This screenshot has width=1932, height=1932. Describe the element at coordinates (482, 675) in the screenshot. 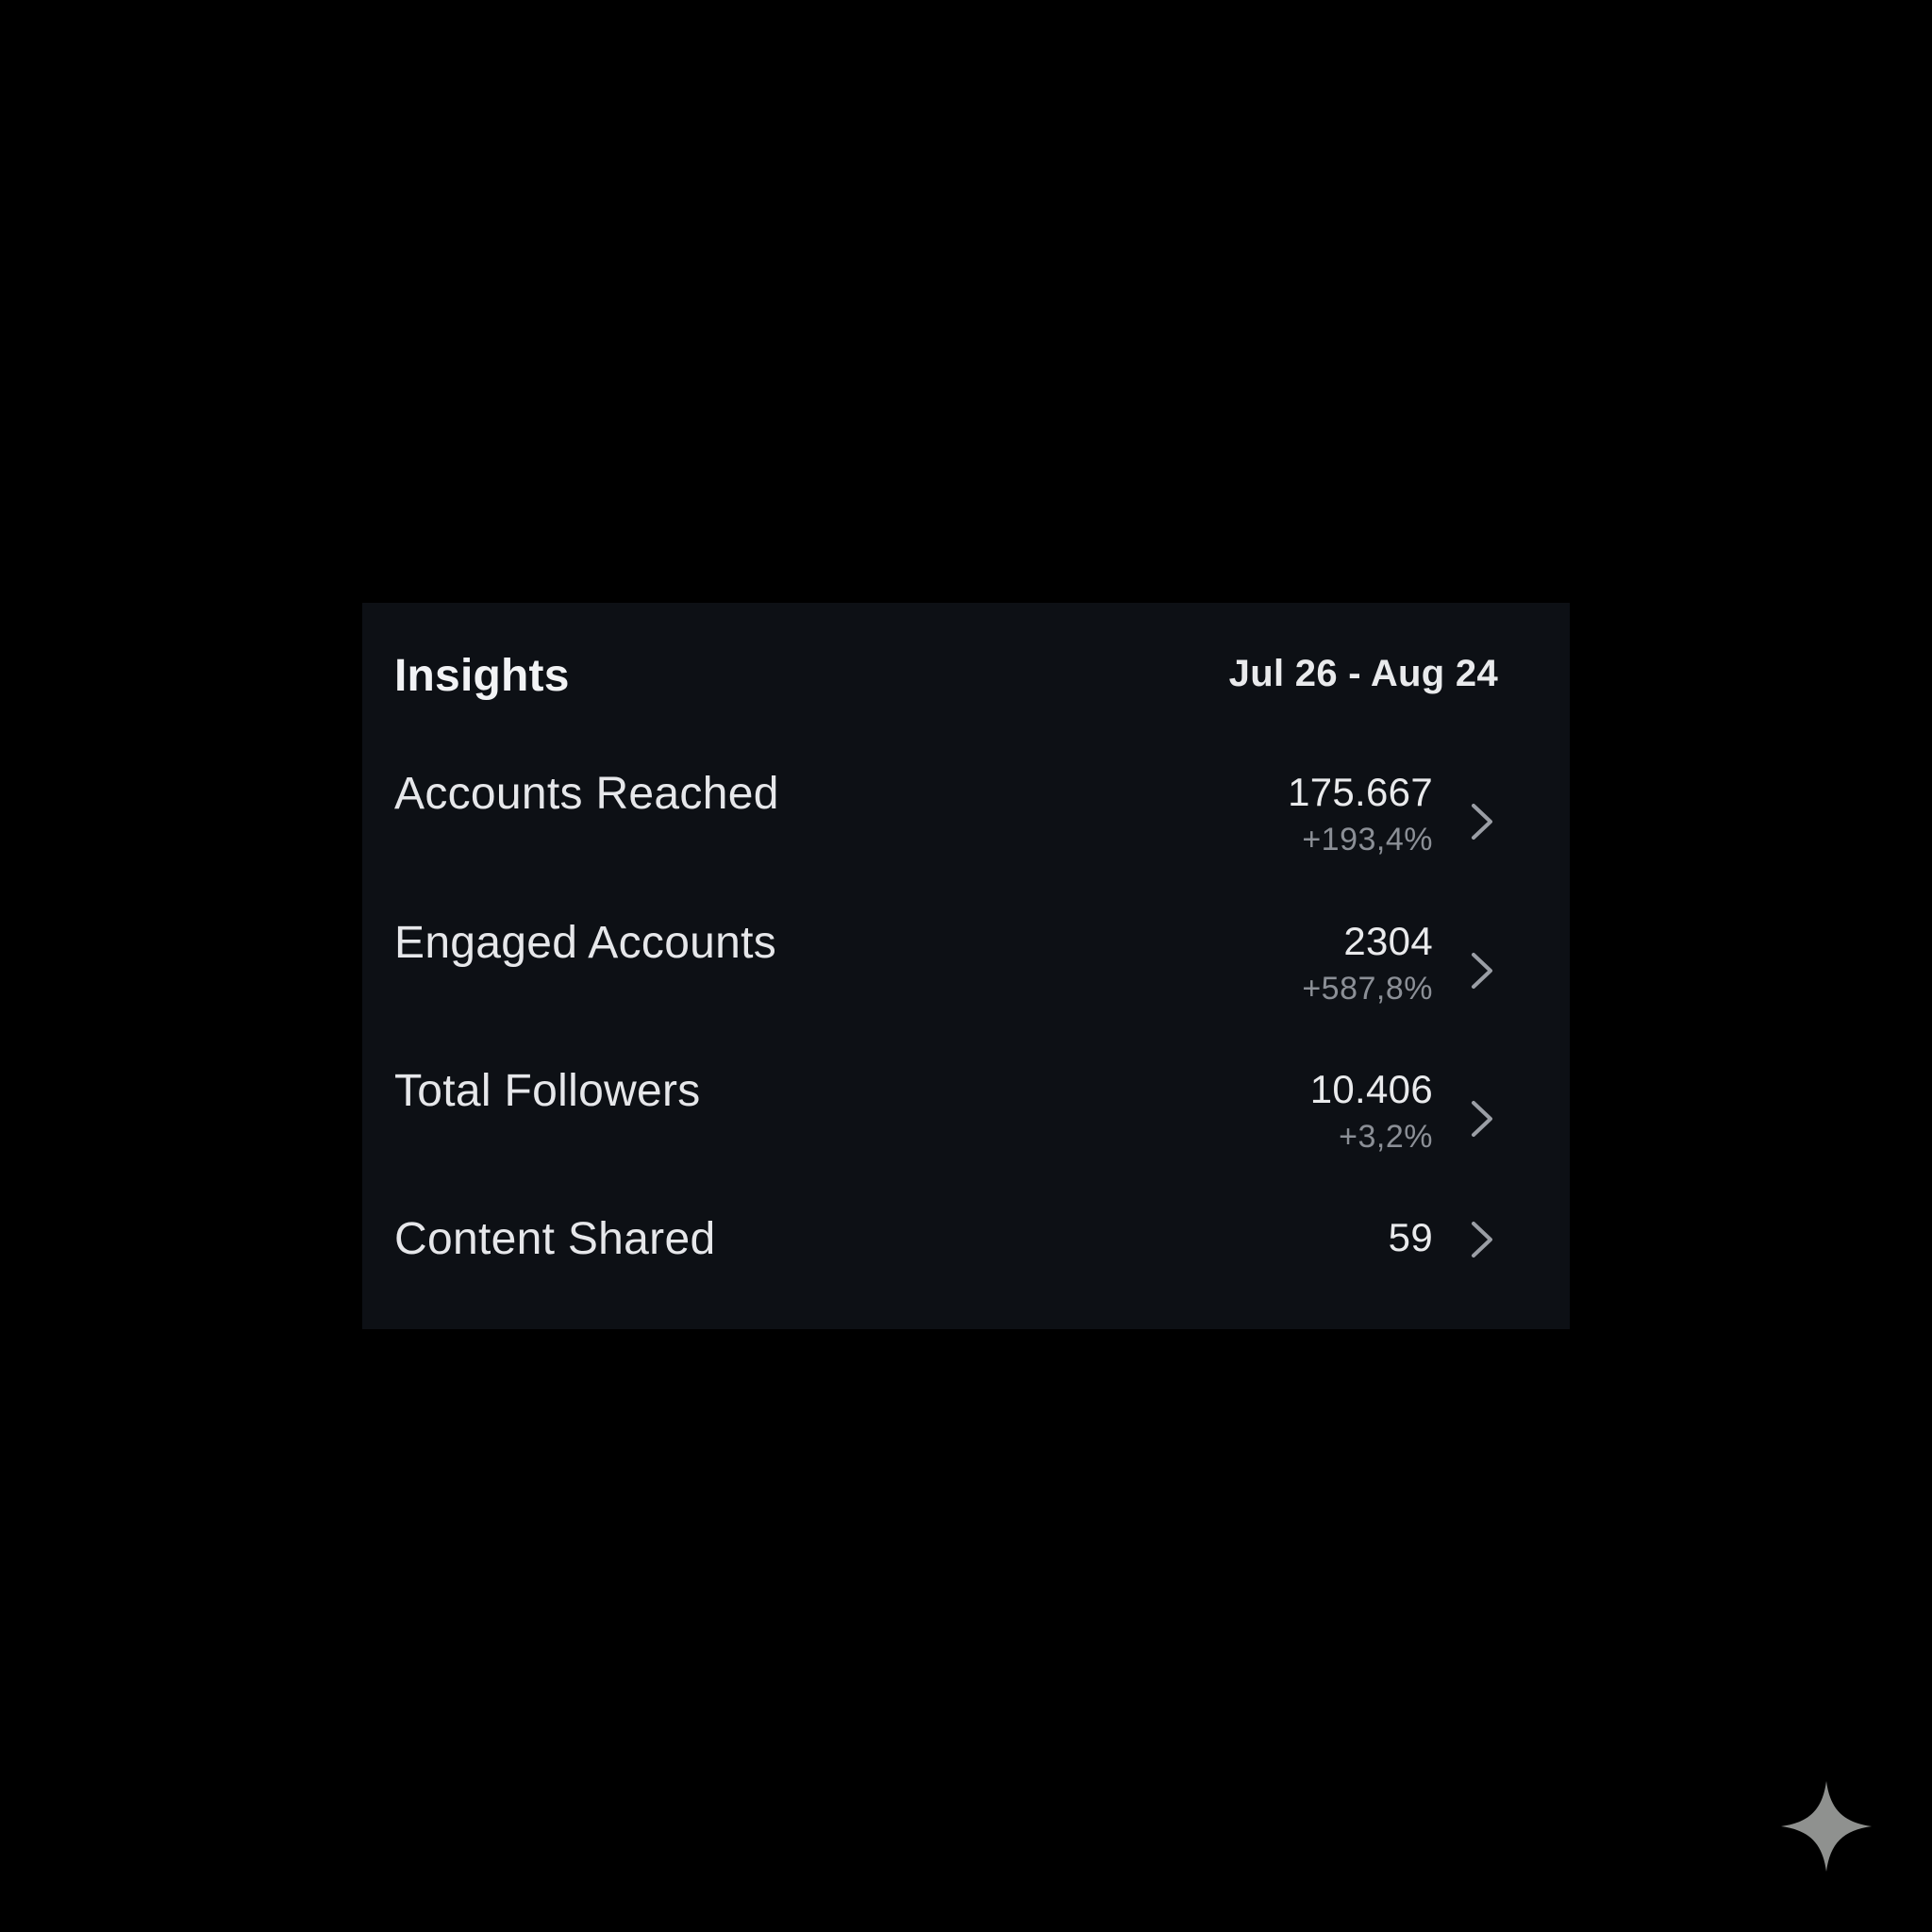

I see `insights-title: Insights` at that location.